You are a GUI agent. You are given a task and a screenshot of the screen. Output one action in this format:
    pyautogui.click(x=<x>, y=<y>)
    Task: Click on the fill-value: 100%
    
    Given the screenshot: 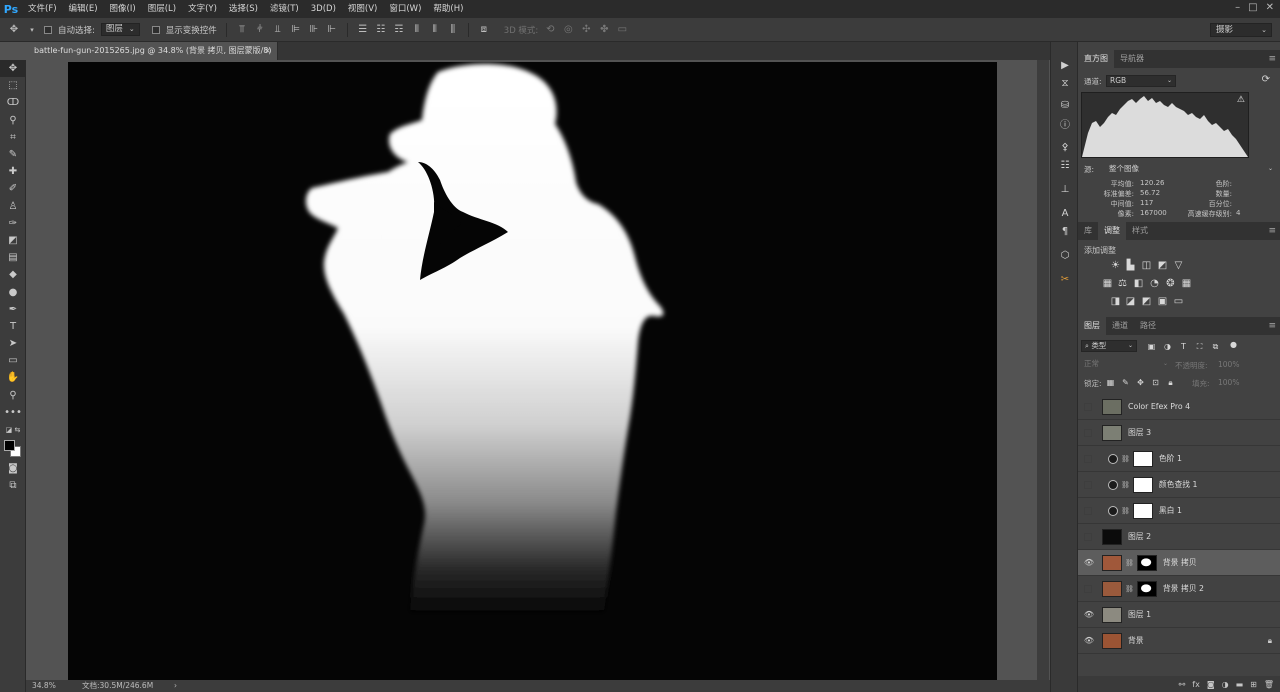 What is the action you would take?
    pyautogui.click(x=1228, y=382)
    